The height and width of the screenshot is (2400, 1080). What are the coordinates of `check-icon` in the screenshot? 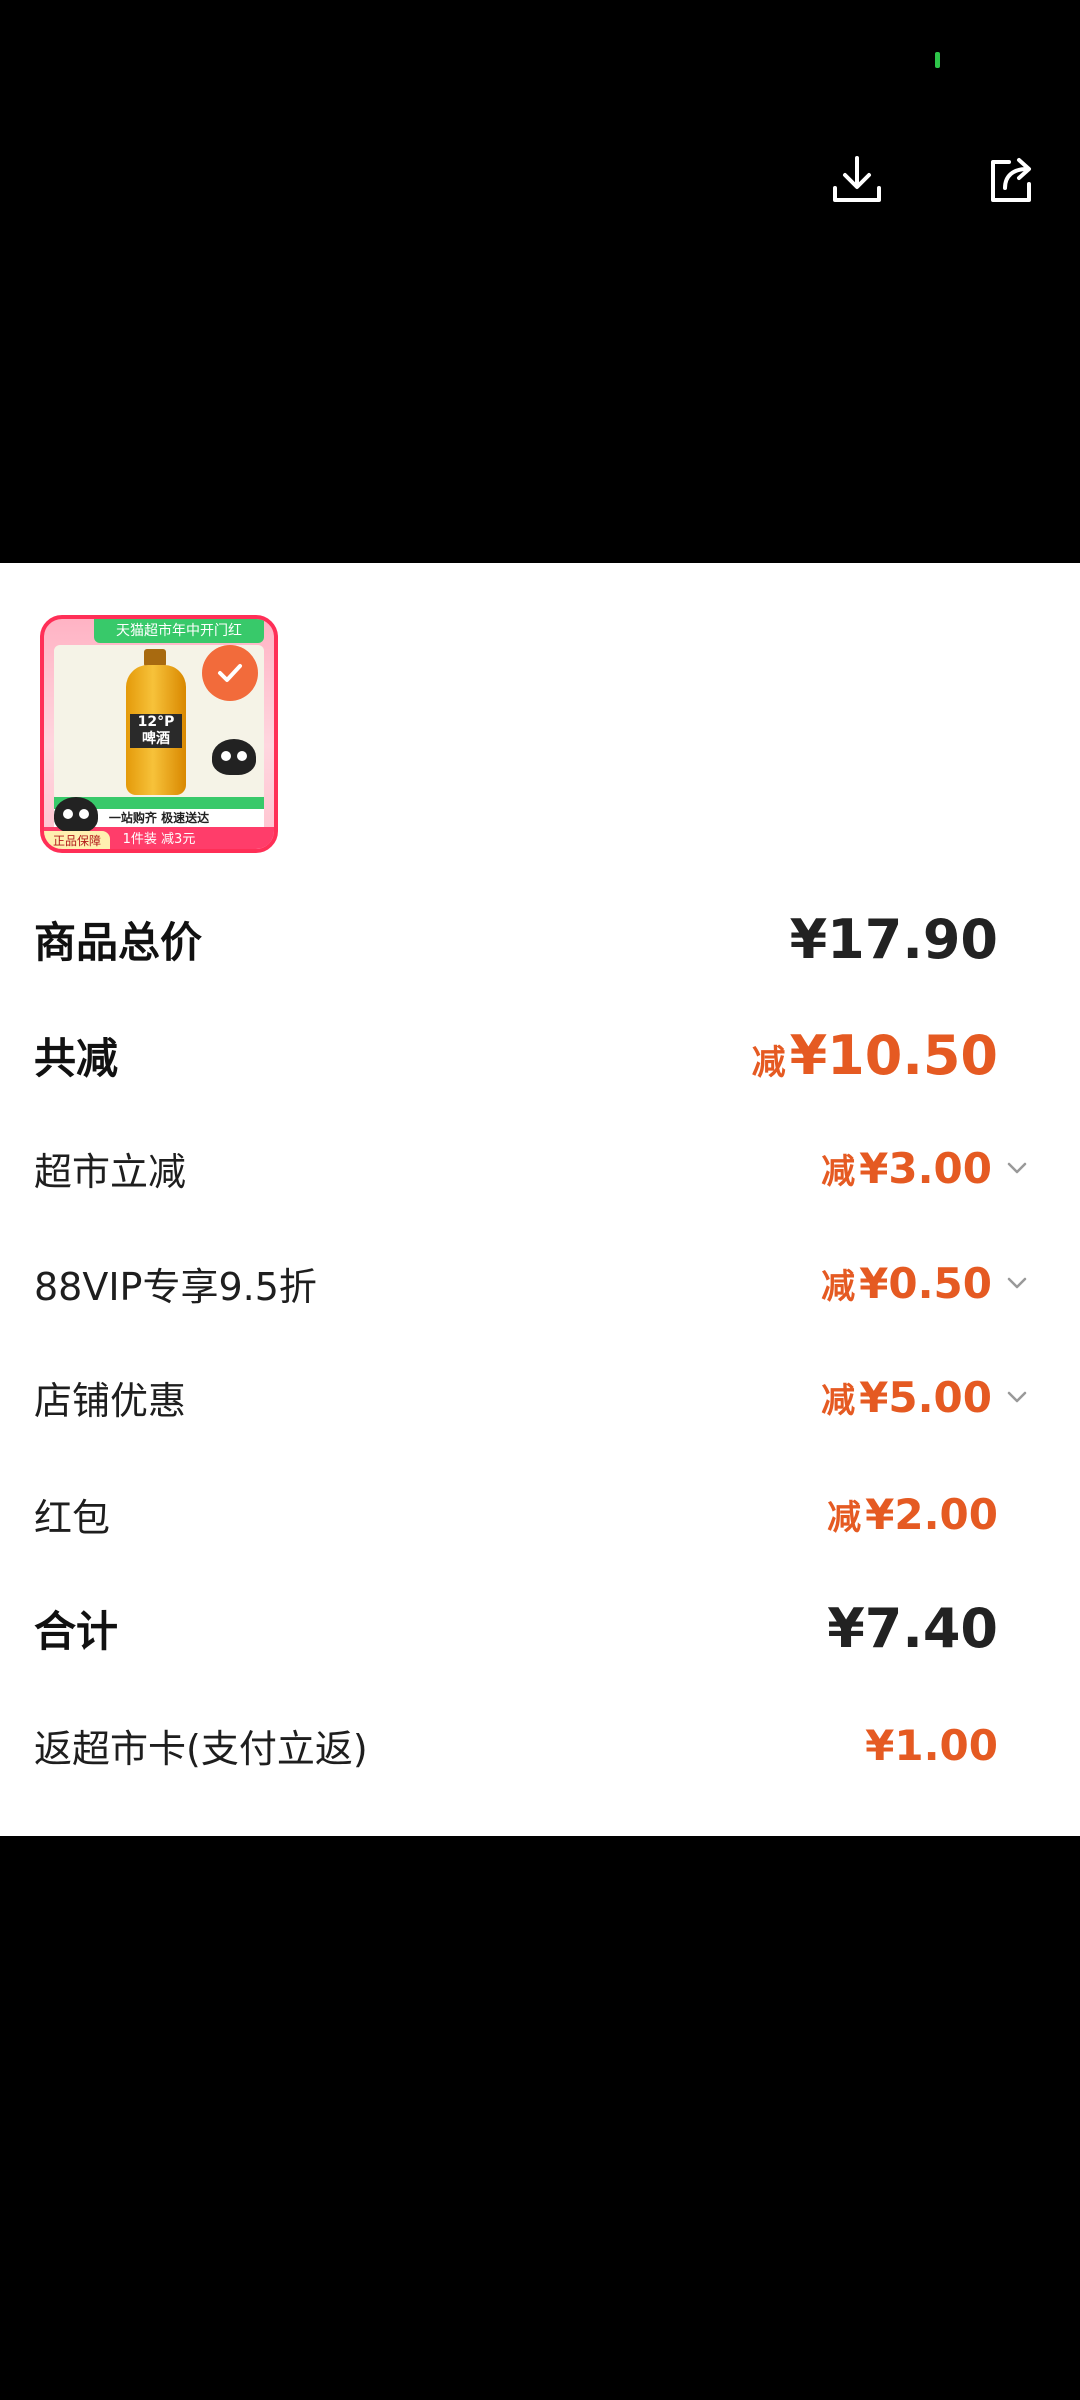 It's located at (230, 673).